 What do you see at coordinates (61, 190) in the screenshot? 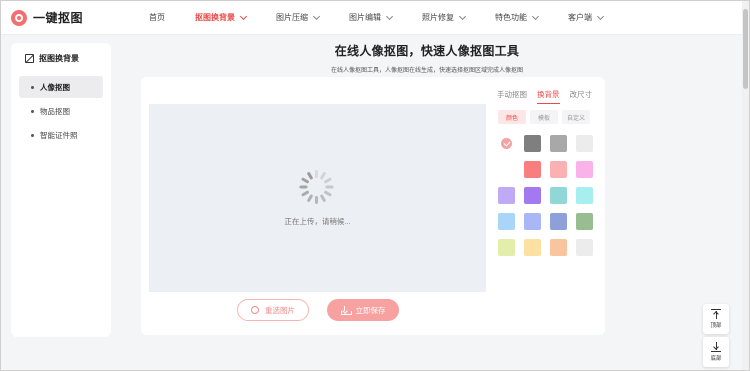
I see `sidebar: 抠图换背景 人像抠图物品抠图智能证件照` at bounding box center [61, 190].